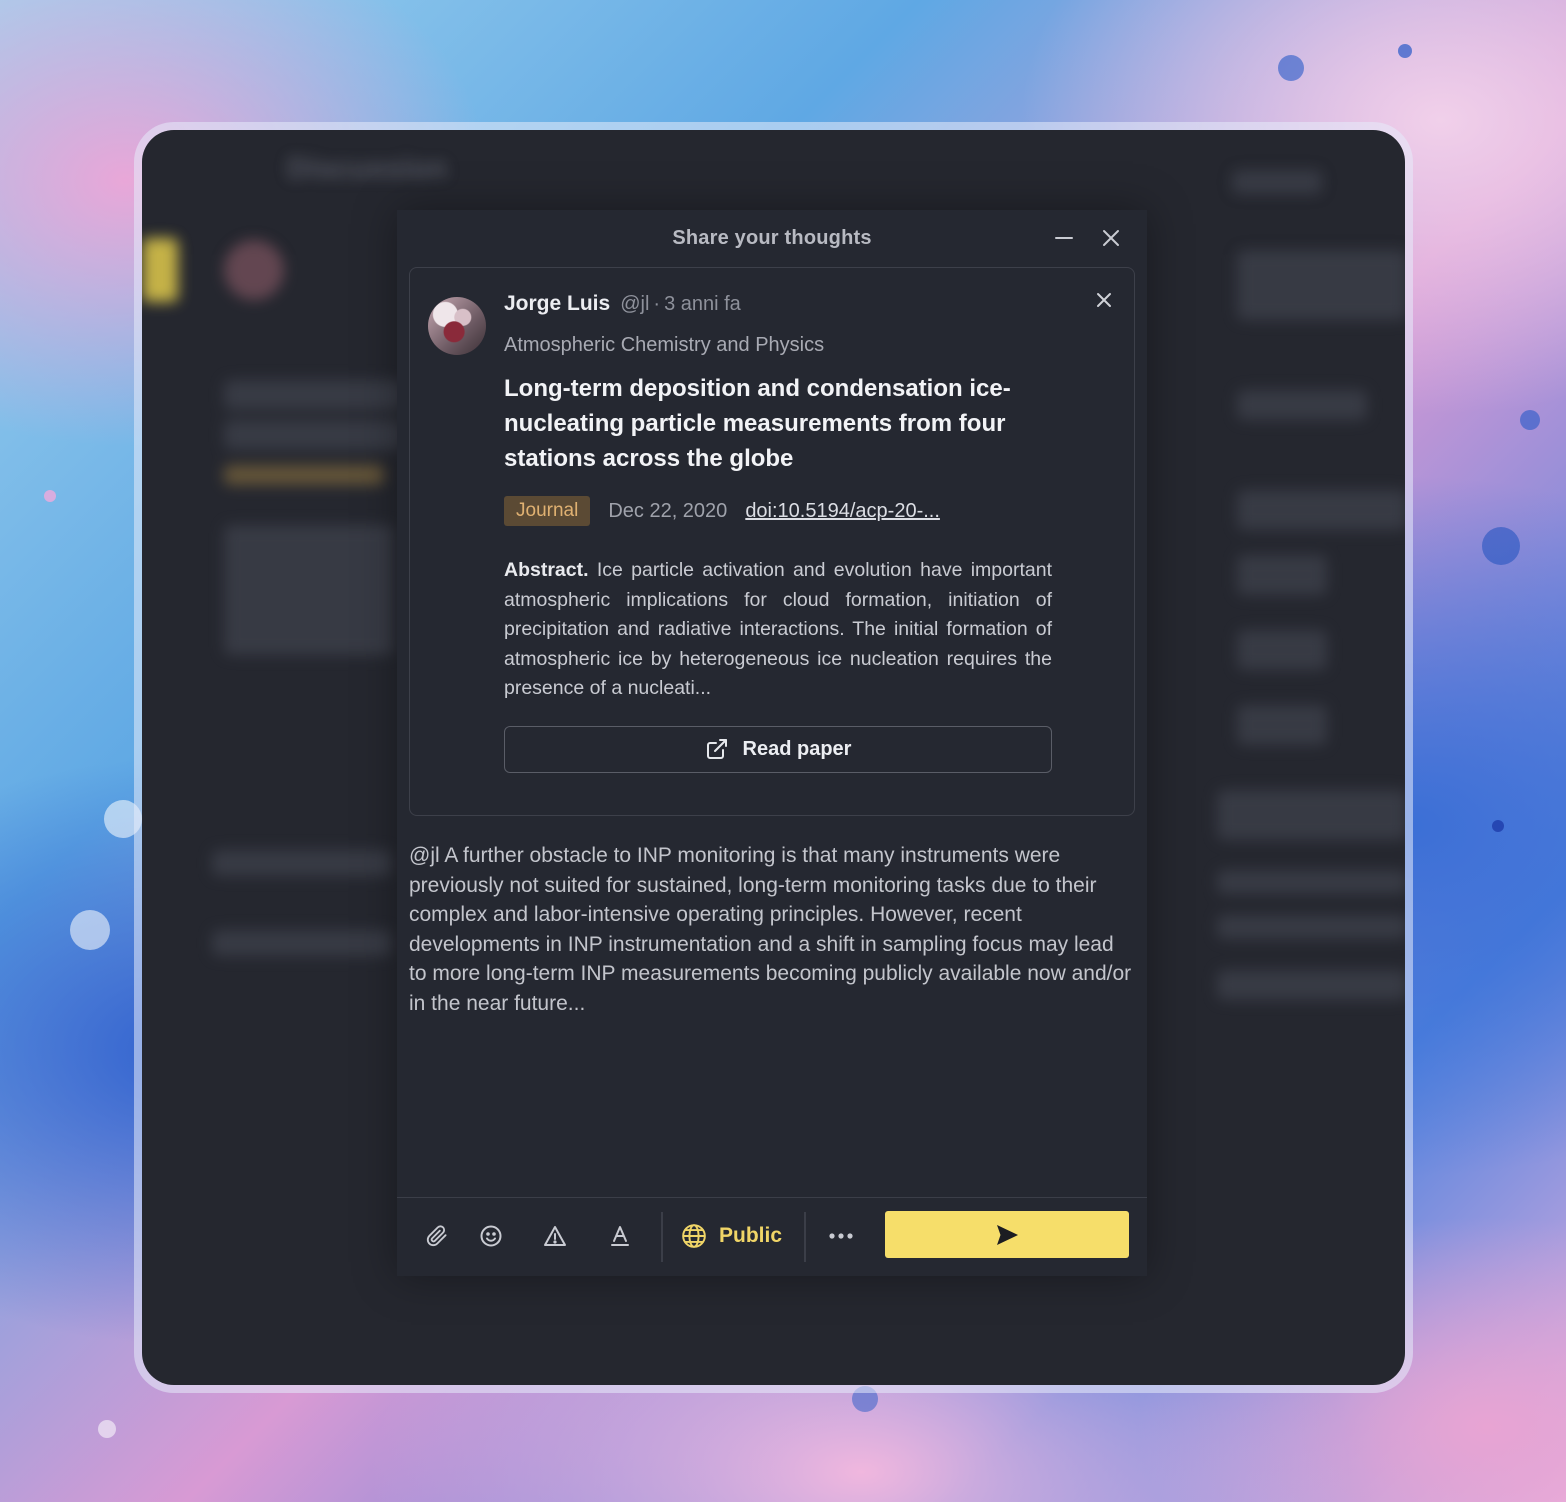  Describe the element at coordinates (751, 1235) in the screenshot. I see `visibility-label: Public` at that location.